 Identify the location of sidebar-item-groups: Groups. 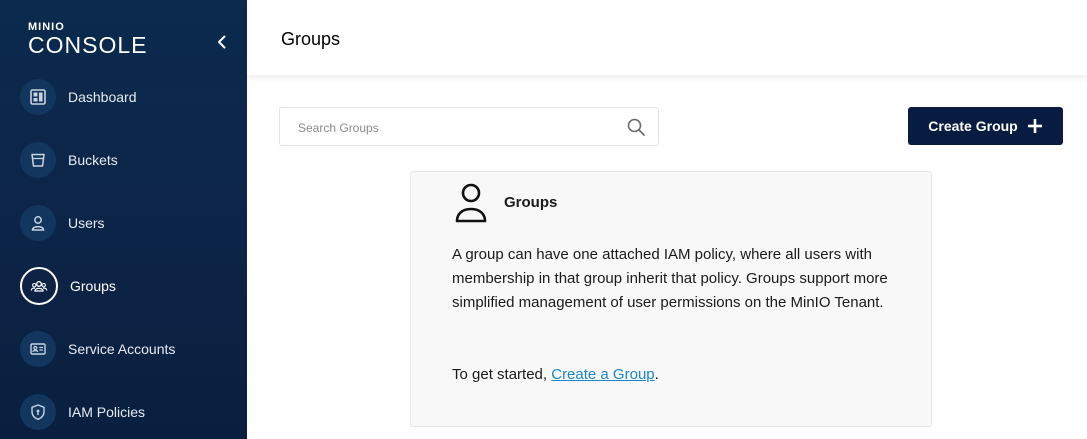
(68, 286).